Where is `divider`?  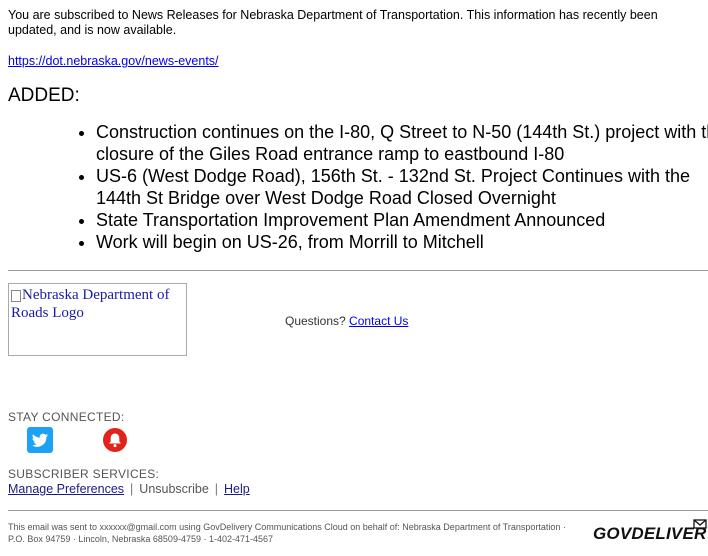
divider is located at coordinates (358, 270).